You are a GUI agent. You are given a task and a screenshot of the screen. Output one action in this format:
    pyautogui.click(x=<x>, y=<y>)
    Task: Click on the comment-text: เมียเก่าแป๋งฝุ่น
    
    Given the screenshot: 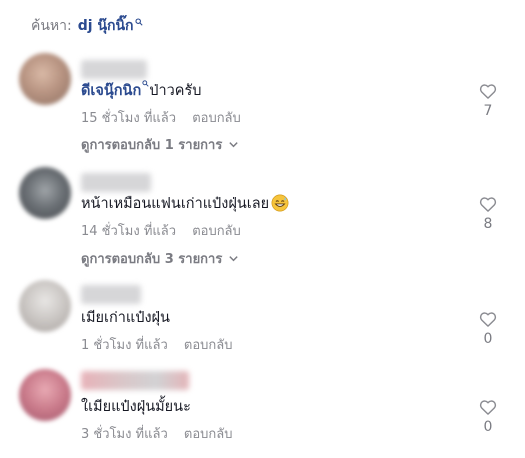 What is the action you would take?
    pyautogui.click(x=125, y=317)
    